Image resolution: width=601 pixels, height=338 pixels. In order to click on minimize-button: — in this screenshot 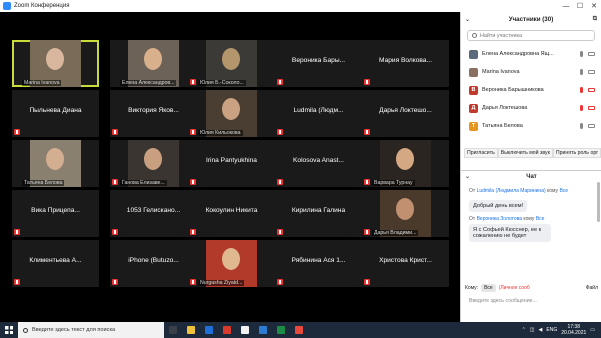, I will do `click(566, 6)`.